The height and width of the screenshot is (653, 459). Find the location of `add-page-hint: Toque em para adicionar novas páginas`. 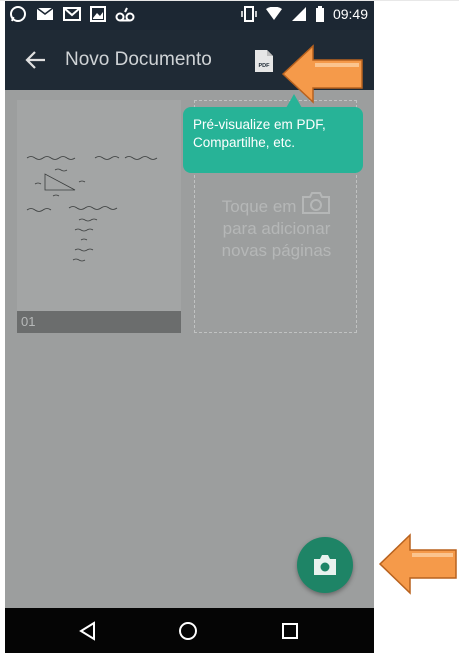

add-page-hint: Toque em para adicionar novas páginas is located at coordinates (276, 226).